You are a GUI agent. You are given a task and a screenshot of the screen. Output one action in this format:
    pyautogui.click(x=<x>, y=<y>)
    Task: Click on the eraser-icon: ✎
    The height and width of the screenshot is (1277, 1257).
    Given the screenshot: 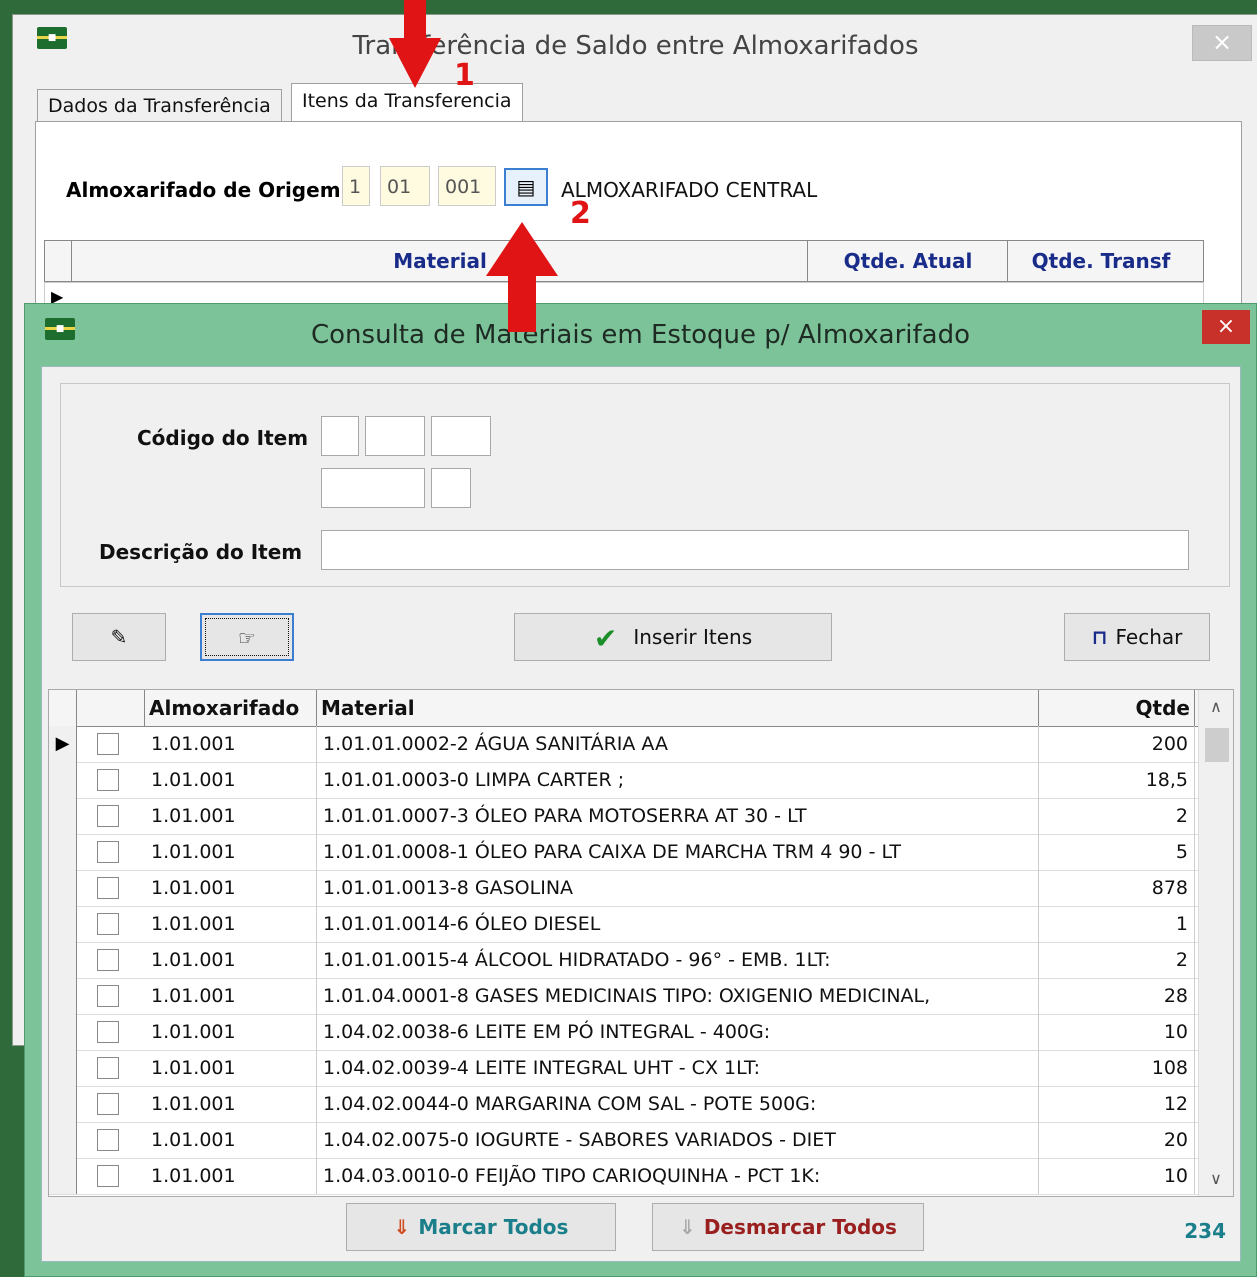 What is the action you would take?
    pyautogui.click(x=119, y=637)
    